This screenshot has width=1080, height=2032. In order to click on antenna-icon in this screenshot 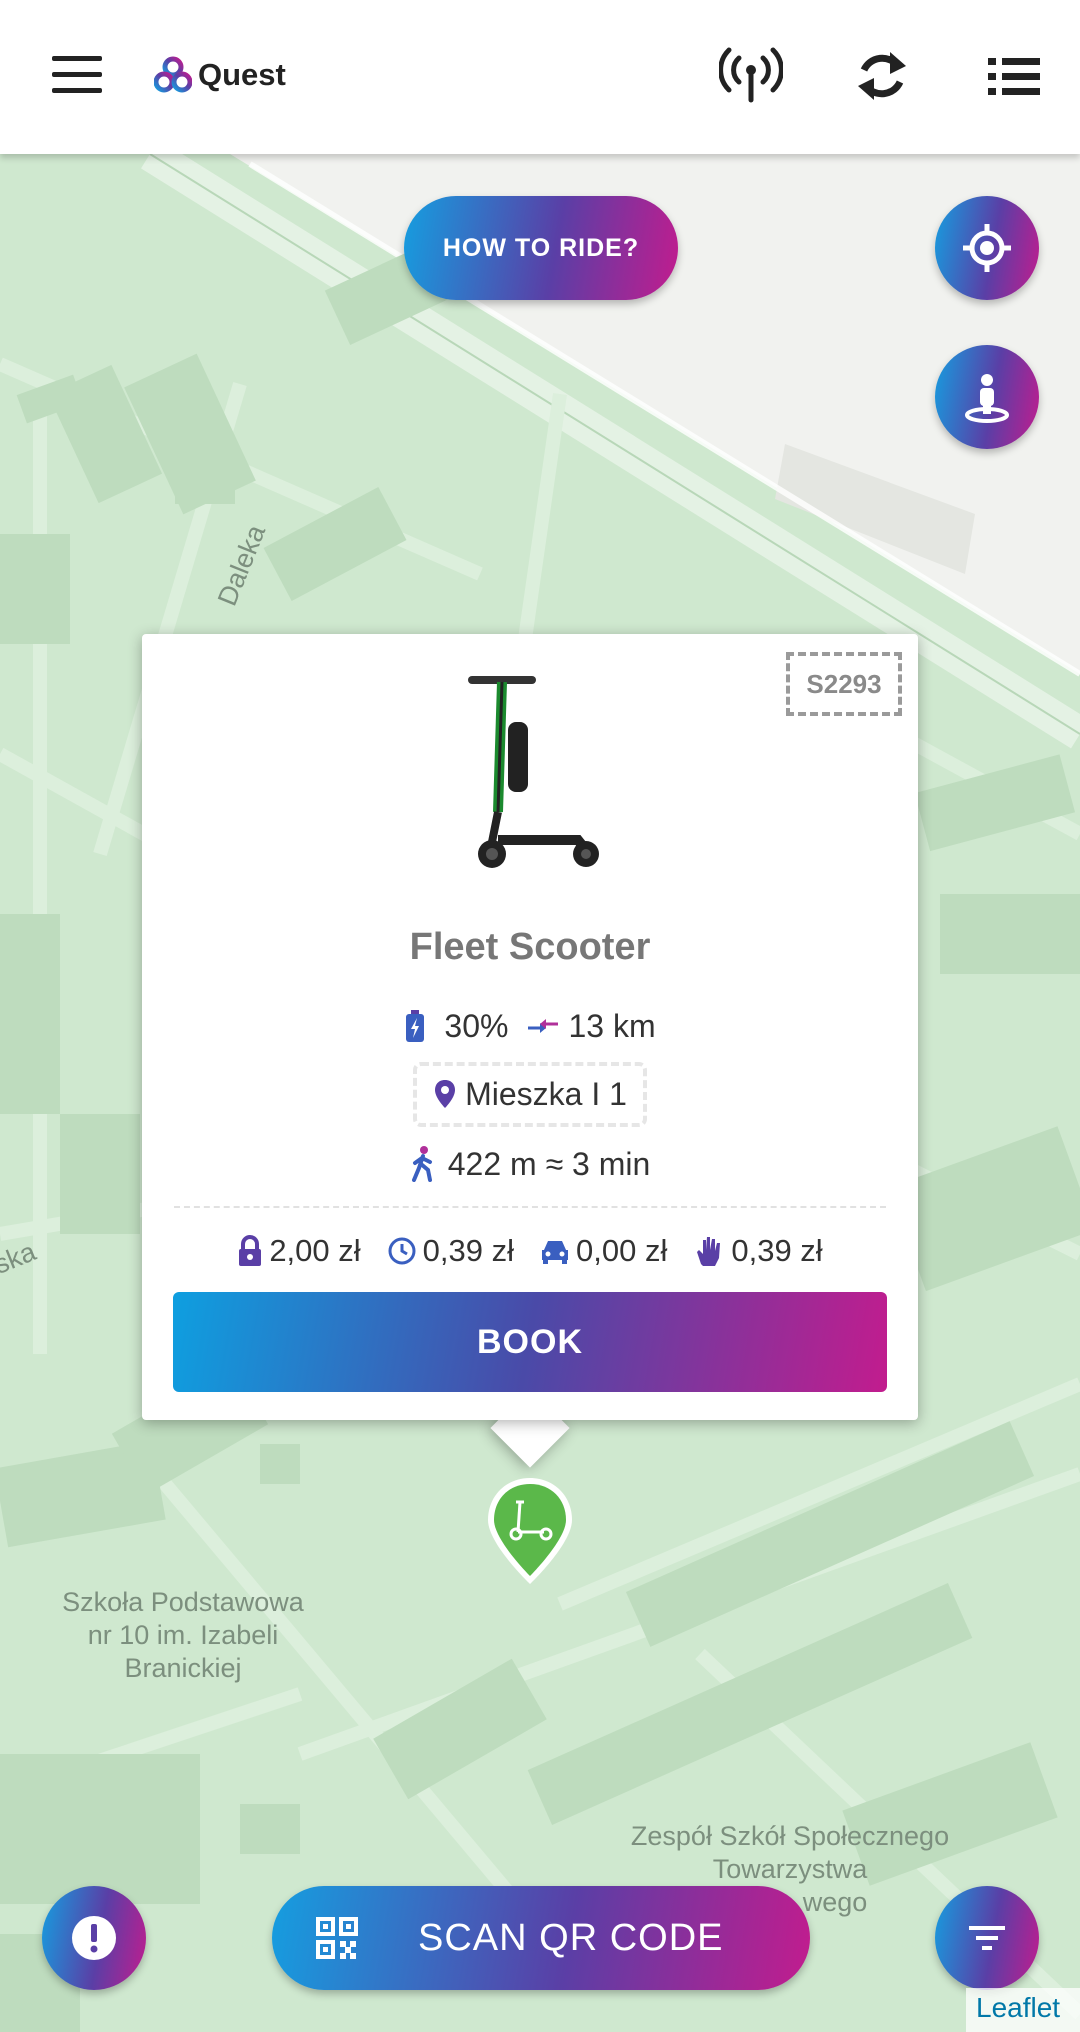, I will do `click(751, 76)`.